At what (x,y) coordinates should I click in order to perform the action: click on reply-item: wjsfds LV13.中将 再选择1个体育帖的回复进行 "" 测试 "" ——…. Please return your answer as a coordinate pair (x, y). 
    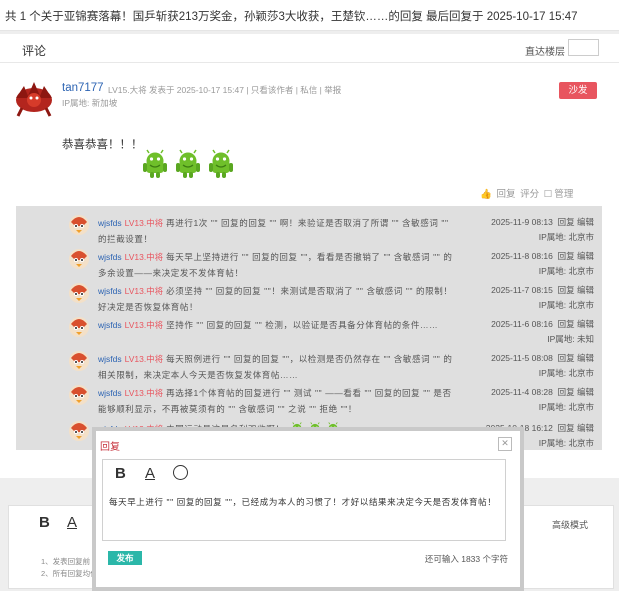
    Looking at the image, I should click on (309, 399).